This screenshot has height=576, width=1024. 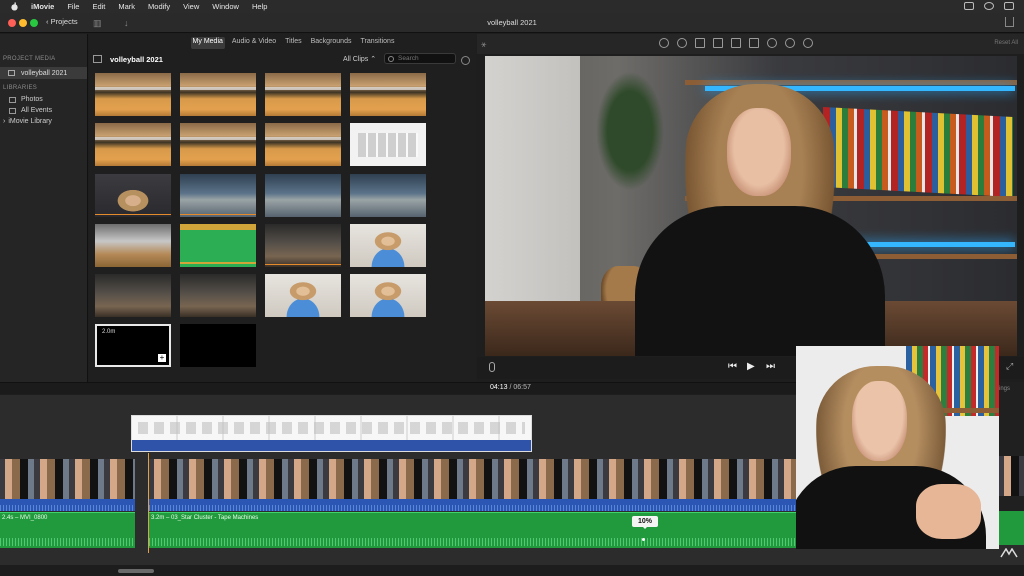 I want to click on menu-app-name: iMovie, so click(x=42, y=6).